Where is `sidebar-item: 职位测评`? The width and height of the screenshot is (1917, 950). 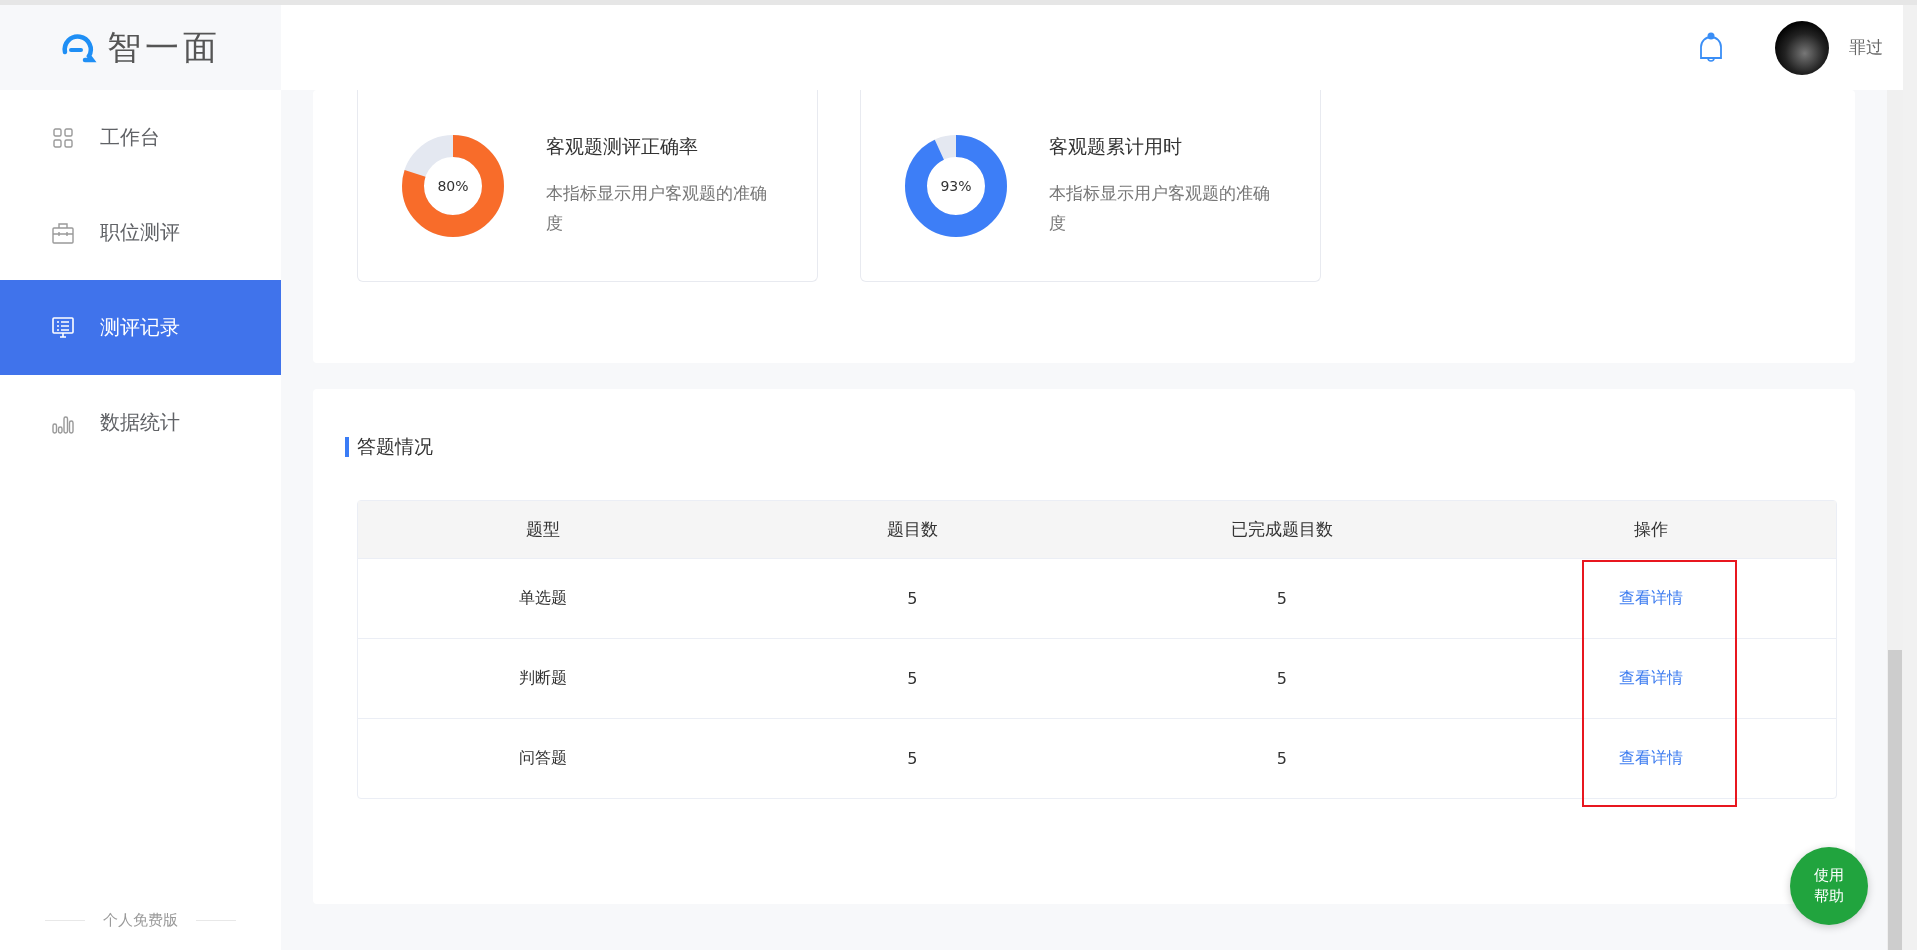
sidebar-item: 职位测评 is located at coordinates (140, 232).